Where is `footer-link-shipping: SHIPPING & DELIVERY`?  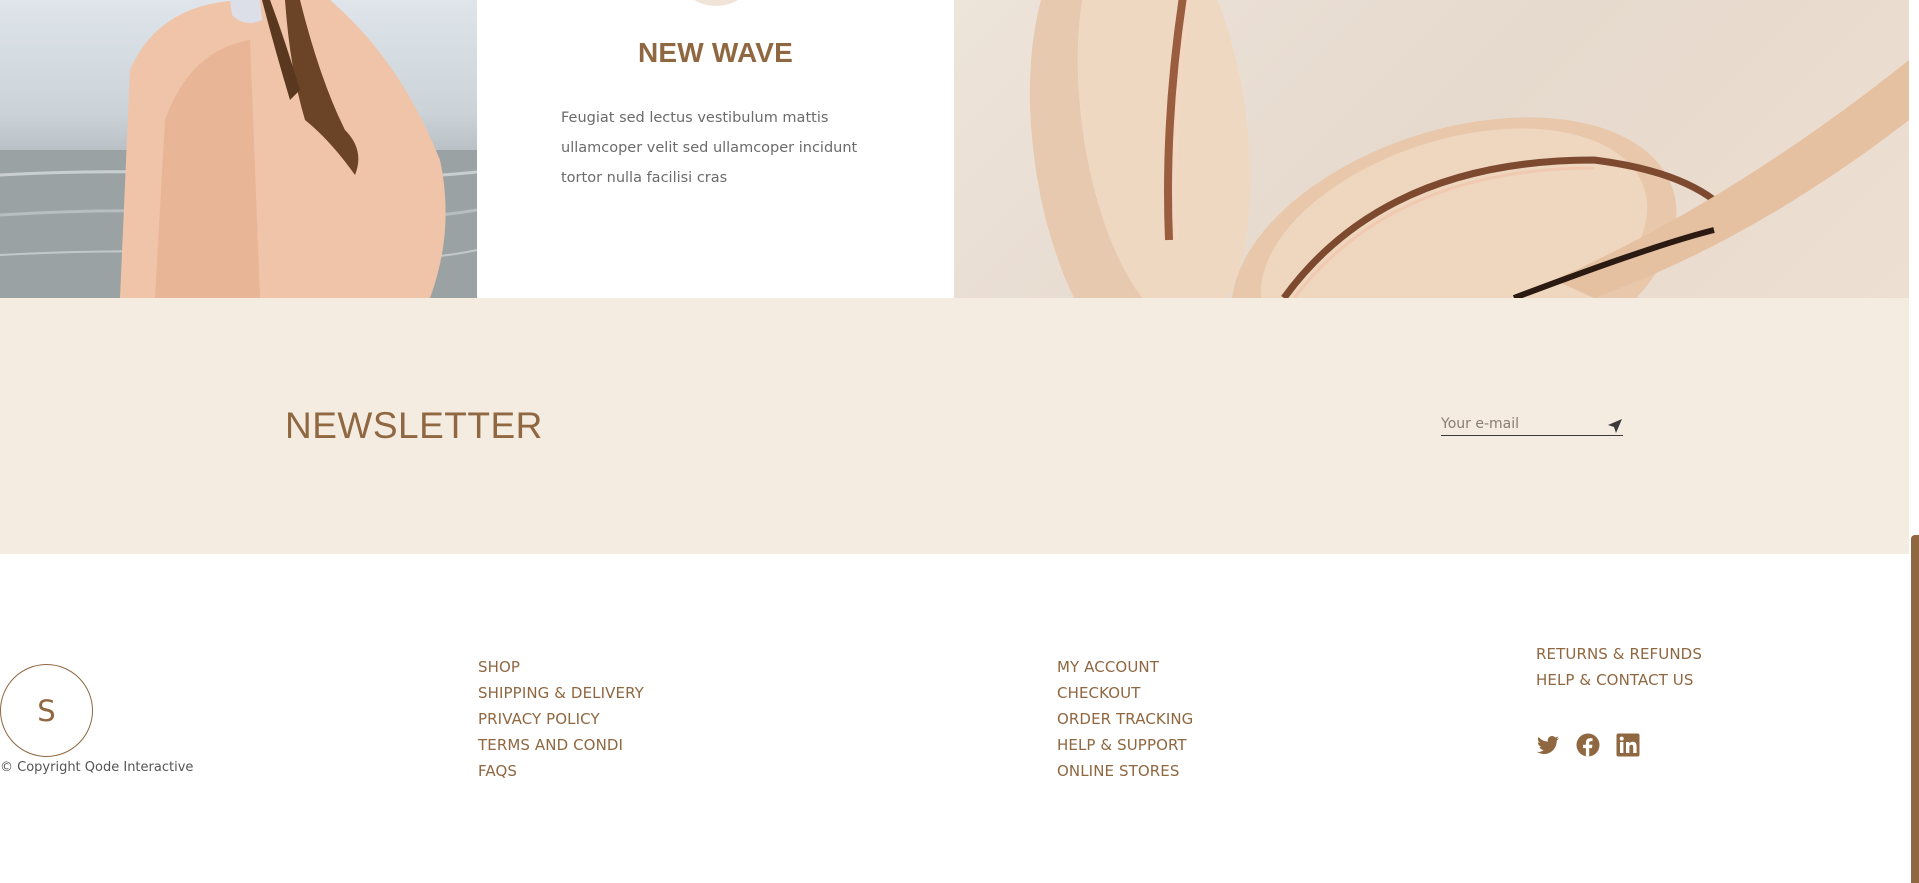
footer-link-shipping: SHIPPING & DELIVERY is located at coordinates (561, 693).